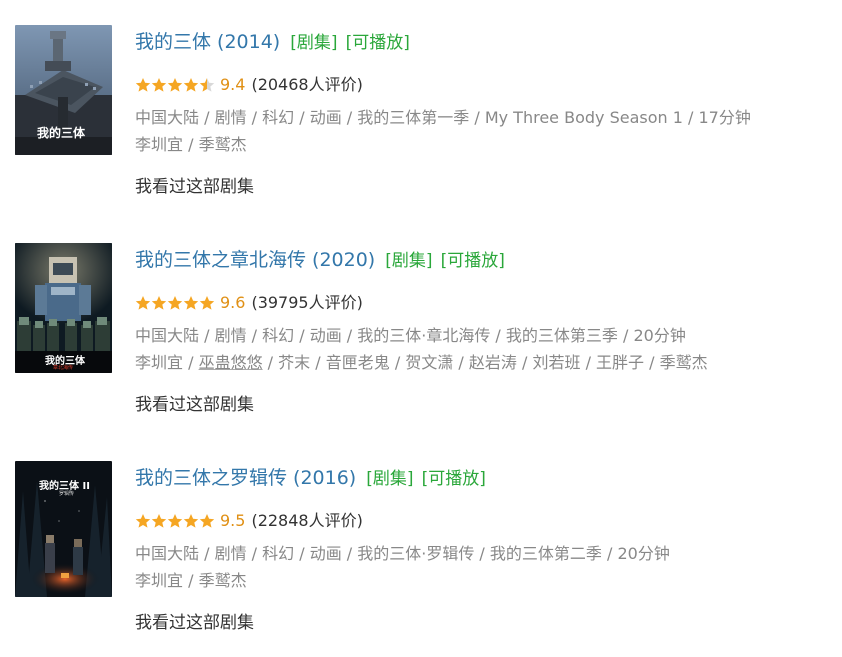  Describe the element at coordinates (63, 368) in the screenshot. I see `poster-subtitle: 章北海传` at that location.